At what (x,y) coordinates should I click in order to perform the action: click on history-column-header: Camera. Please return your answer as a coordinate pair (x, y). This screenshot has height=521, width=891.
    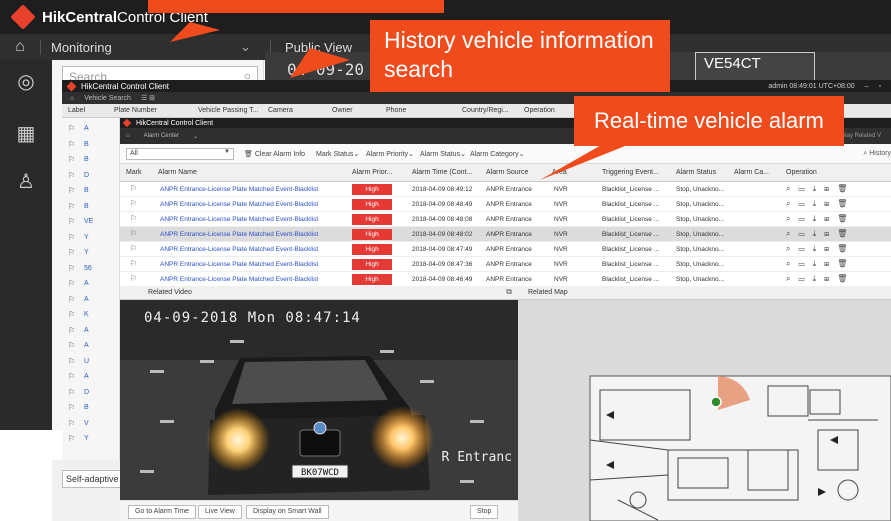
    Looking at the image, I should click on (280, 110).